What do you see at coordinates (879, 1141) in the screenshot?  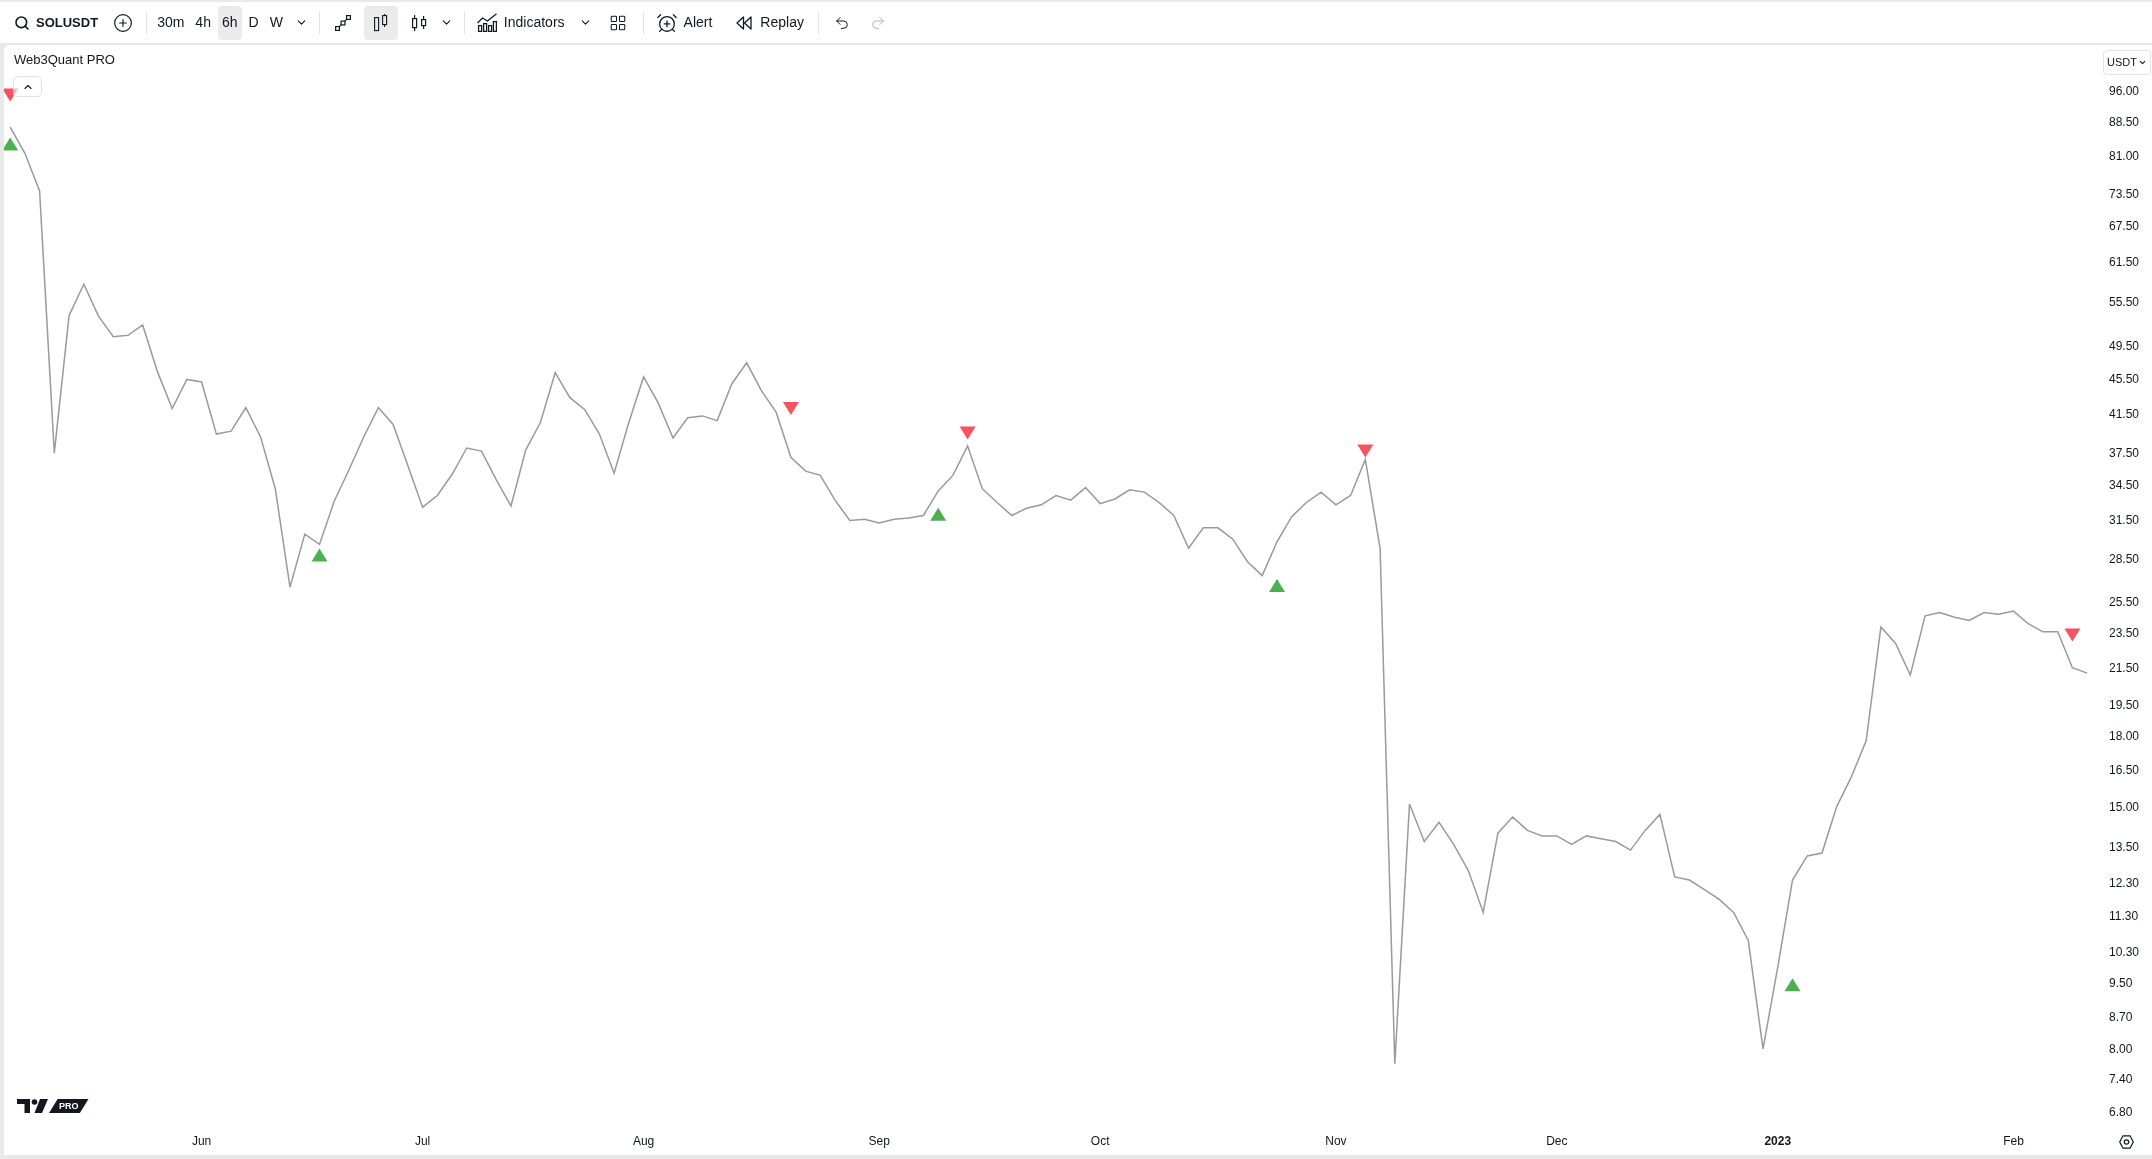 I see `time-axis-label: Sep` at bounding box center [879, 1141].